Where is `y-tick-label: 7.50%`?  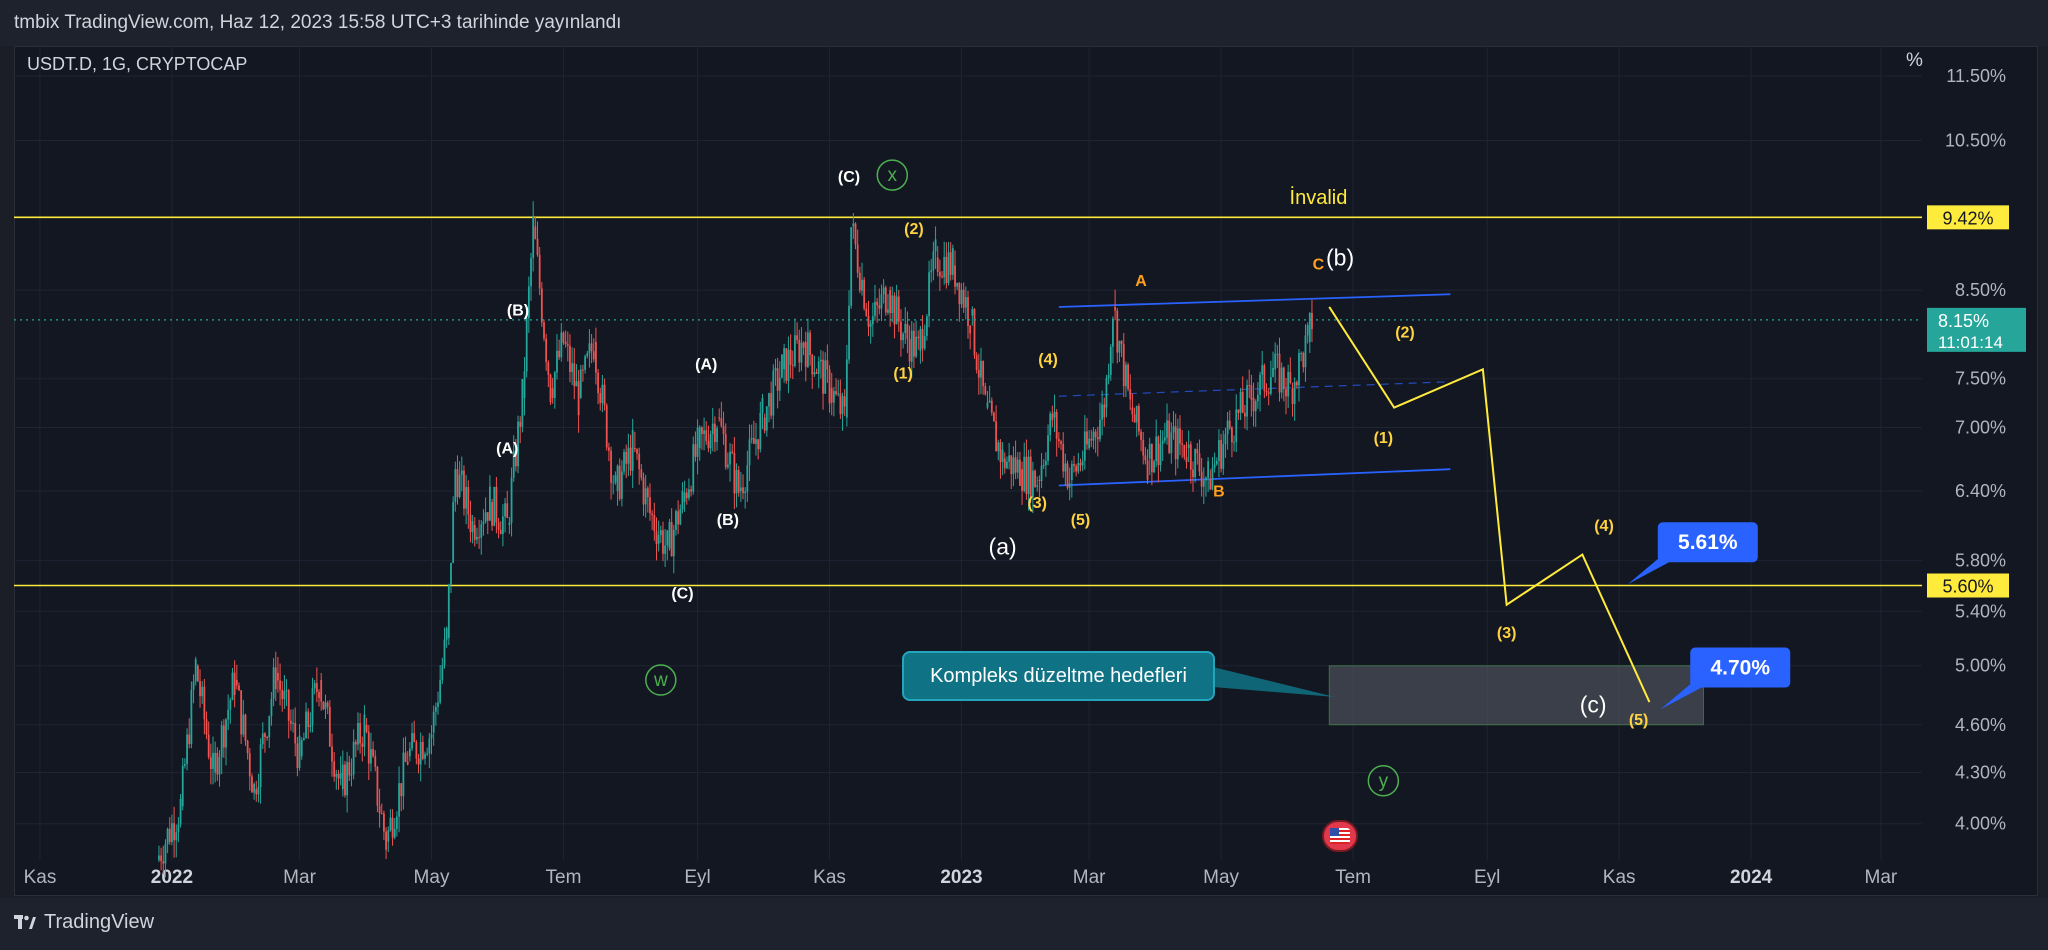 y-tick-label: 7.50% is located at coordinates (1980, 379).